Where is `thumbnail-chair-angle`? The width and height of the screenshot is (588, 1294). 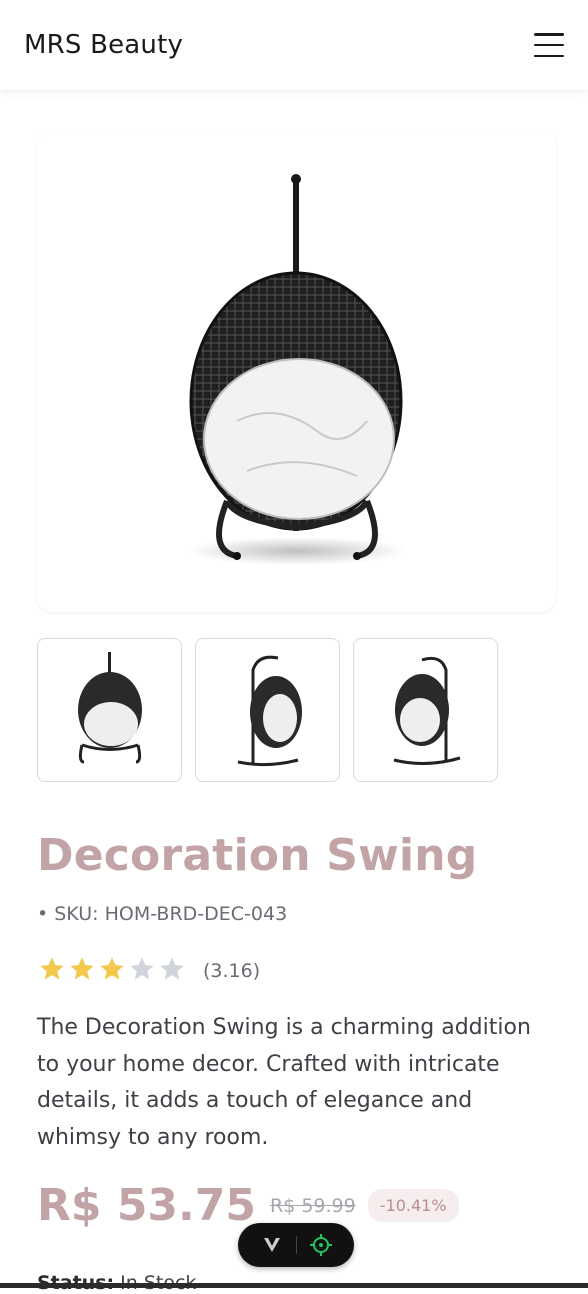 thumbnail-chair-angle is located at coordinates (426, 711).